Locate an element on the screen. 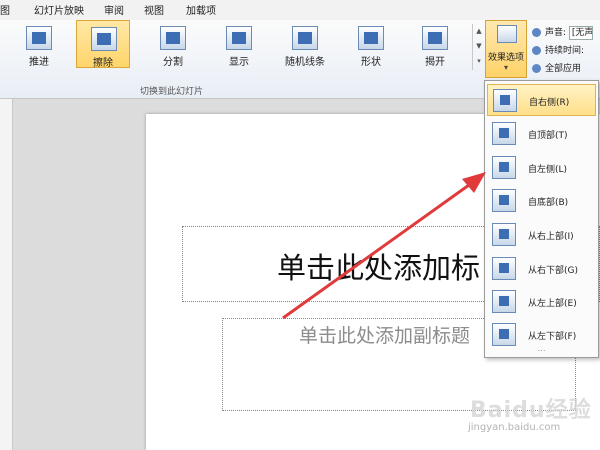  from-right-icon is located at coordinates (505, 100).